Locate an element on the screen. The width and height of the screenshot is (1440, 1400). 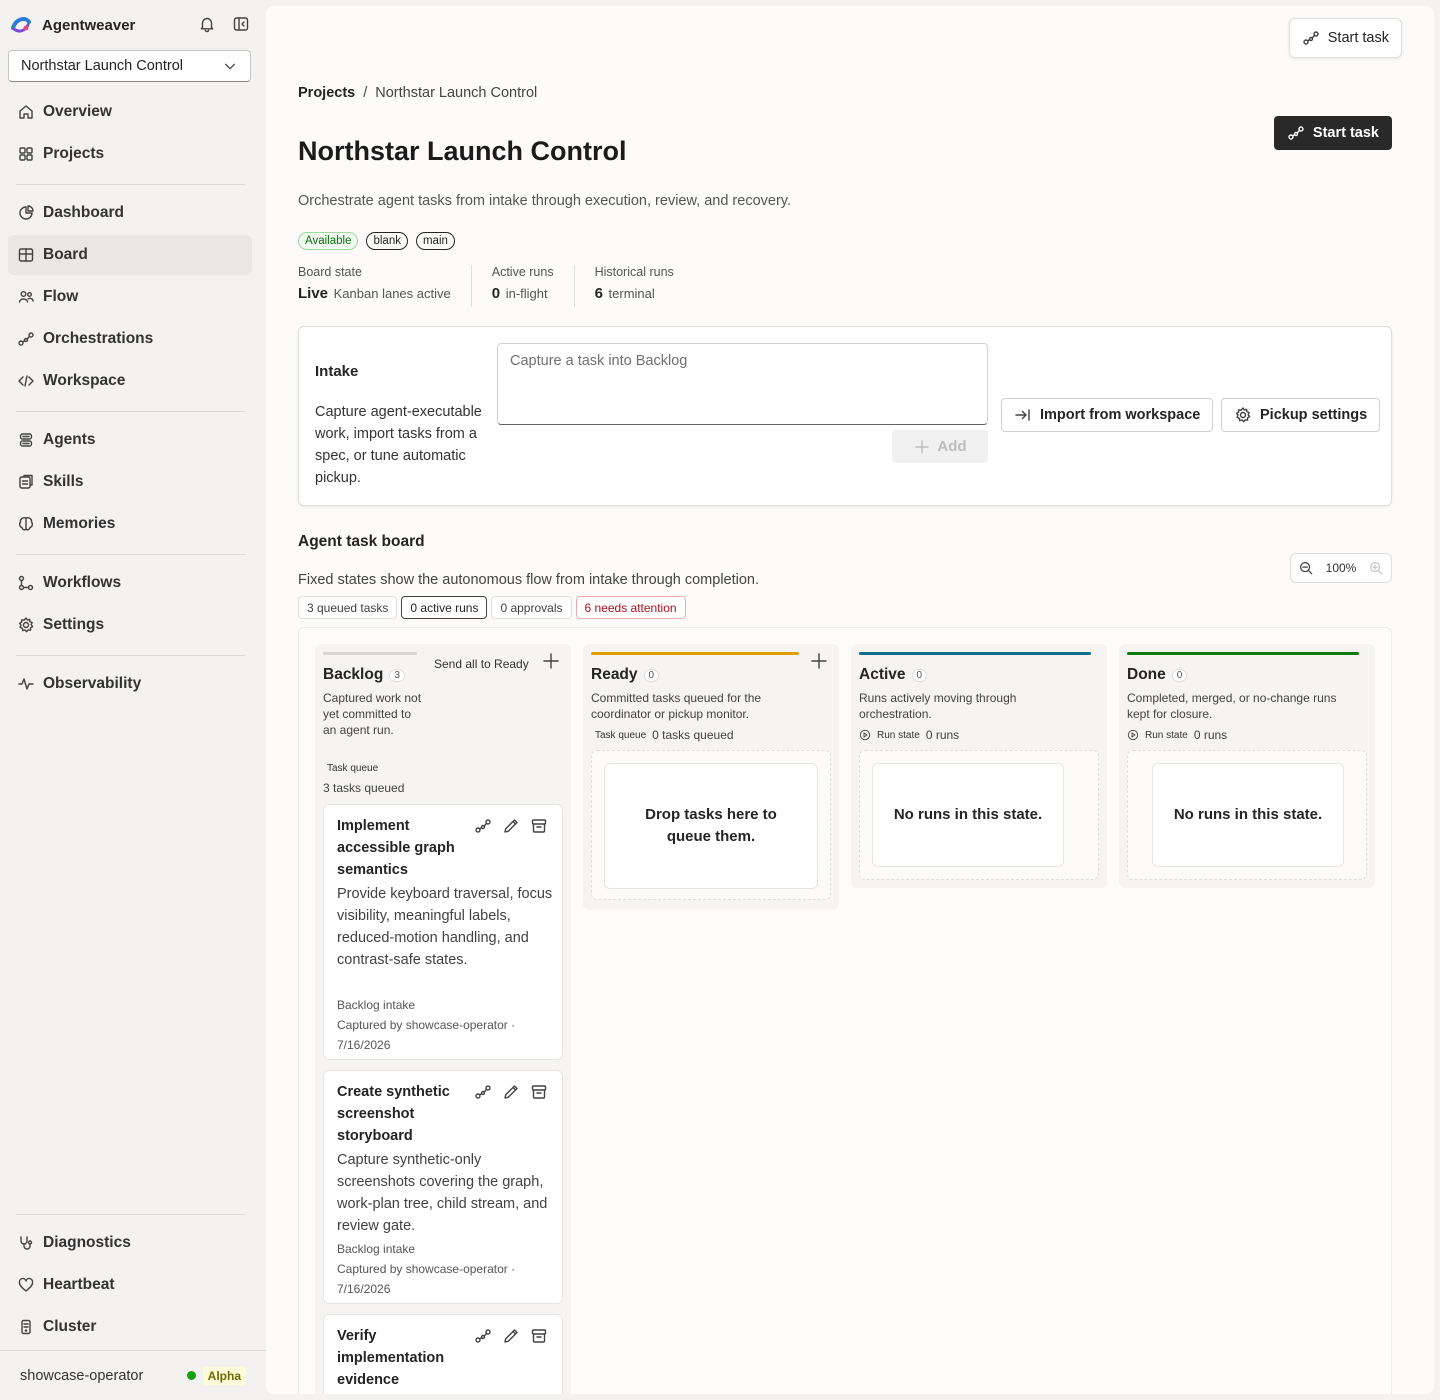
pickup-settings-button: Pickup settings is located at coordinates (1301, 415).